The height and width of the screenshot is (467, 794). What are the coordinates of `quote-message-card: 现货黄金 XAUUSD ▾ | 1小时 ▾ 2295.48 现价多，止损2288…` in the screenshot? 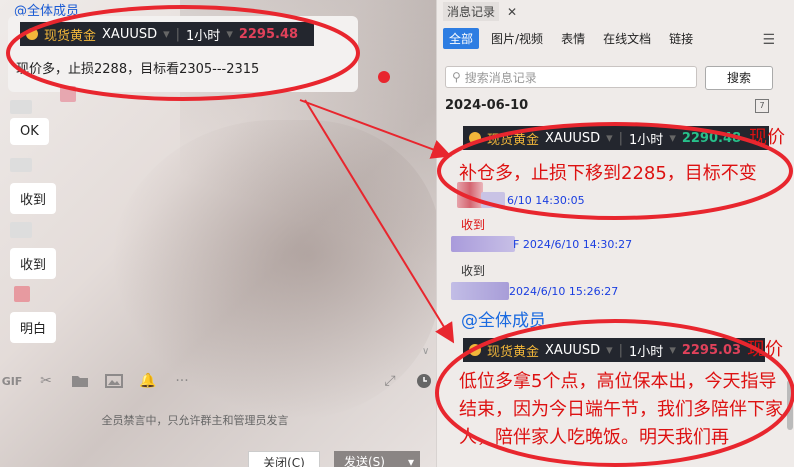 It's located at (183, 54).